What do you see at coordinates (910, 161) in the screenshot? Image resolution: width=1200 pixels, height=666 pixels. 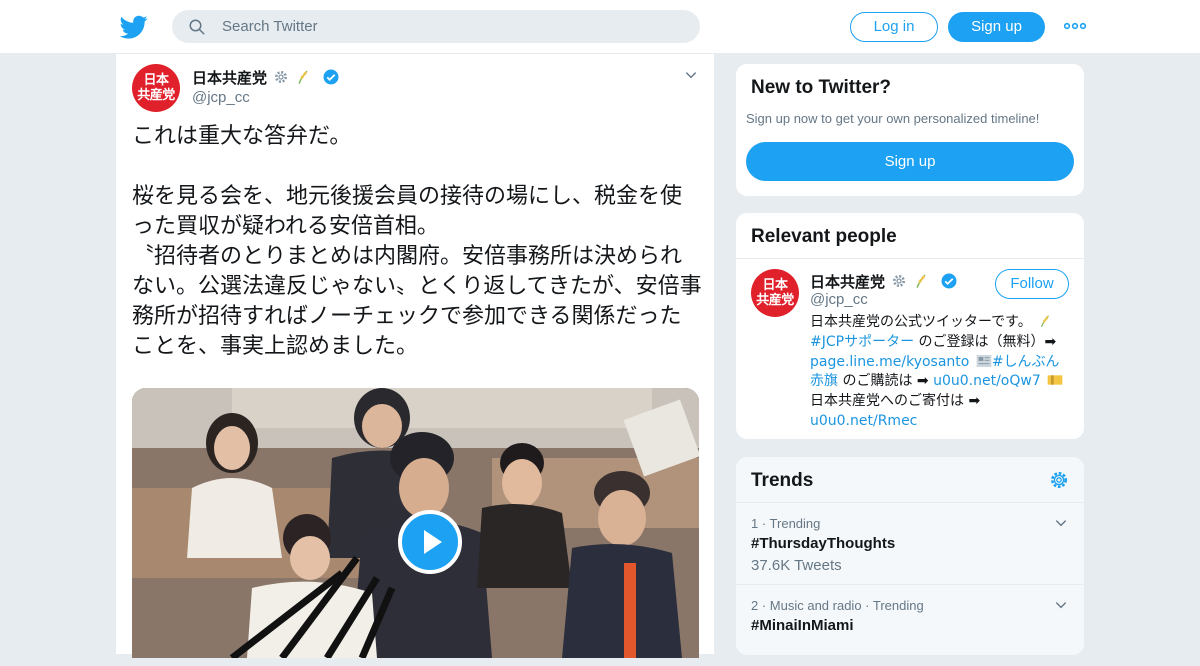 I see `sidebar-signup-button: Sign up` at bounding box center [910, 161].